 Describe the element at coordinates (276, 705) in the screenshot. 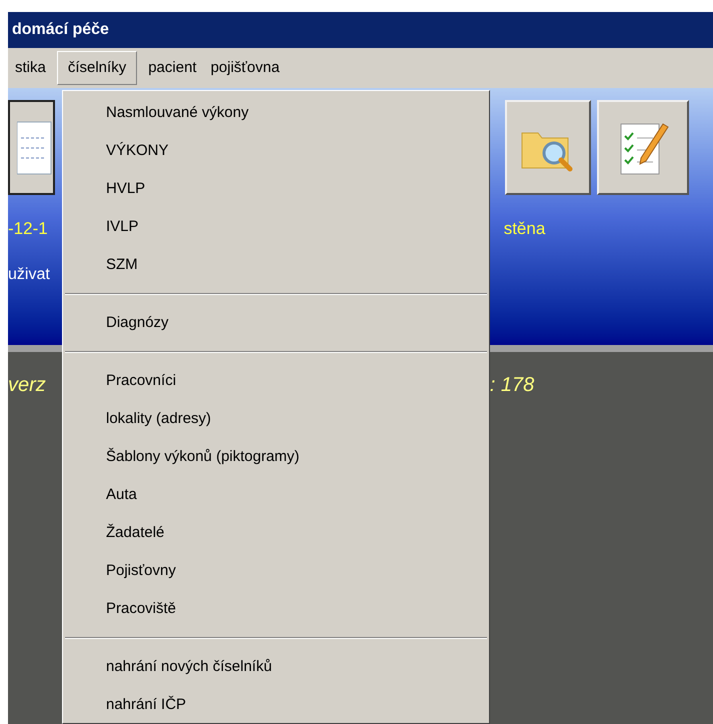

I see `menu-option: nahrání IČP` at that location.